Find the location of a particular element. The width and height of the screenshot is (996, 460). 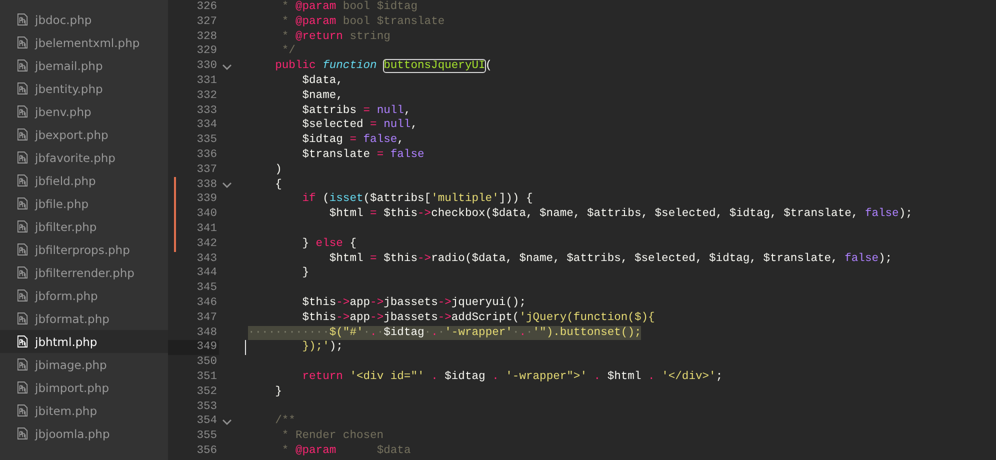

line-number: 338 is located at coordinates (207, 185).